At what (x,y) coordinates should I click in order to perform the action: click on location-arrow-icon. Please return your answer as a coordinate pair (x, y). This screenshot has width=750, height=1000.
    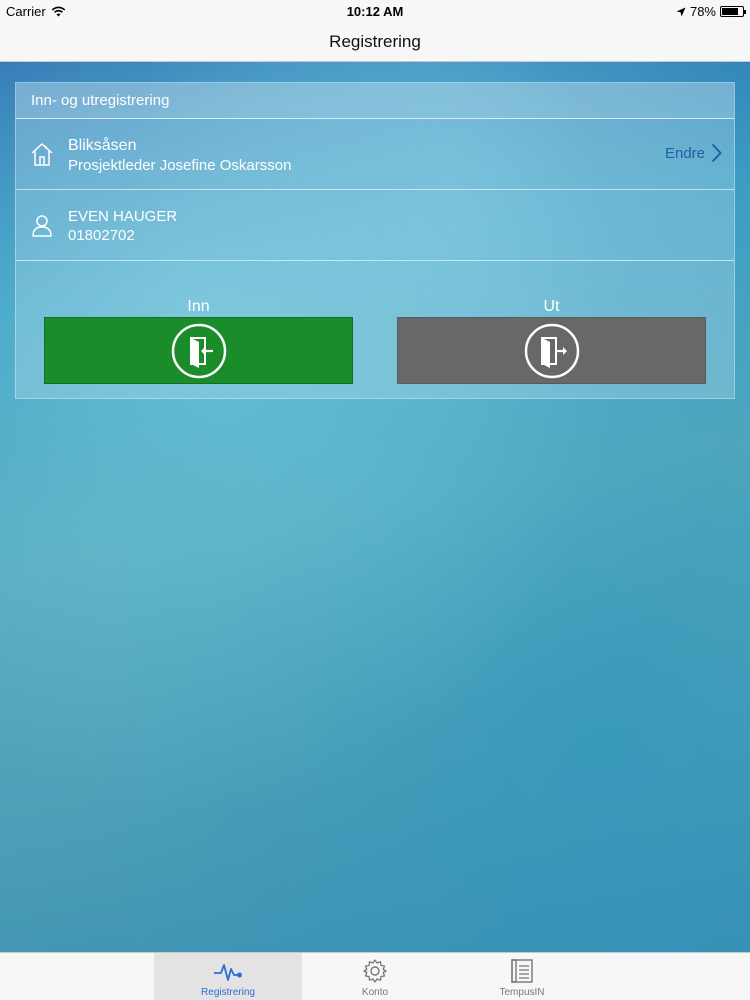
    Looking at the image, I should click on (681, 11).